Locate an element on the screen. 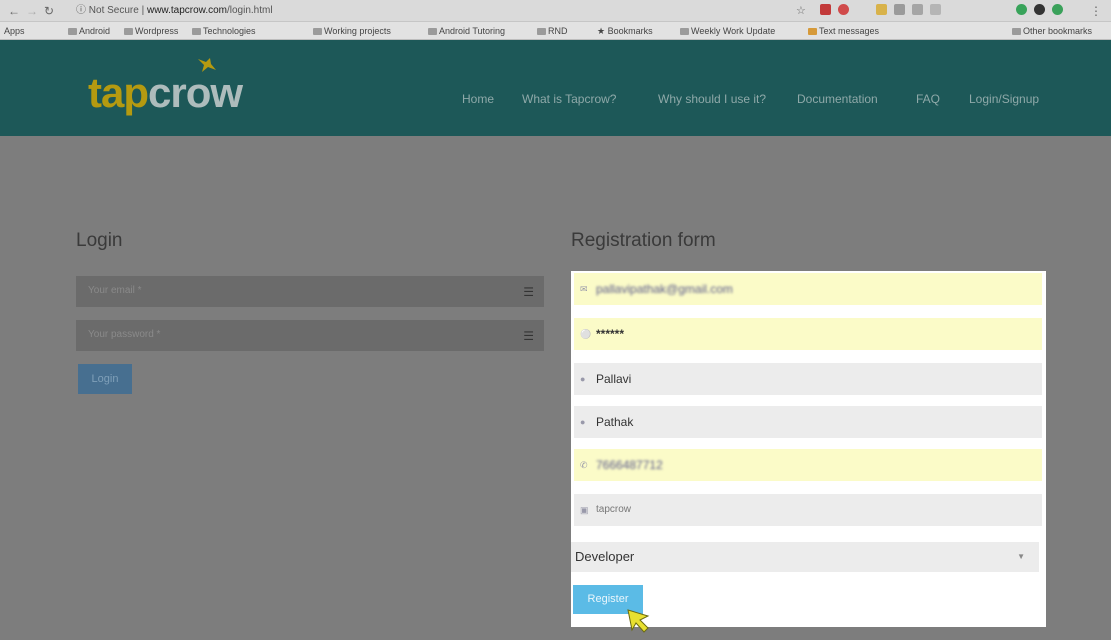  password-placeholder: Your password * is located at coordinates (124, 334).